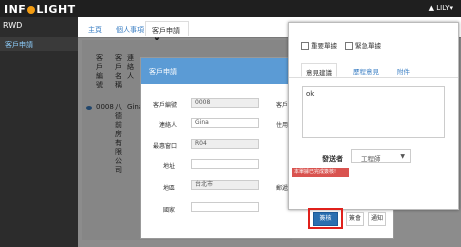 The height and width of the screenshot is (247, 461). What do you see at coordinates (320, 172) in the screenshot?
I see `status-alert: 本單據已完成簽核!` at bounding box center [320, 172].